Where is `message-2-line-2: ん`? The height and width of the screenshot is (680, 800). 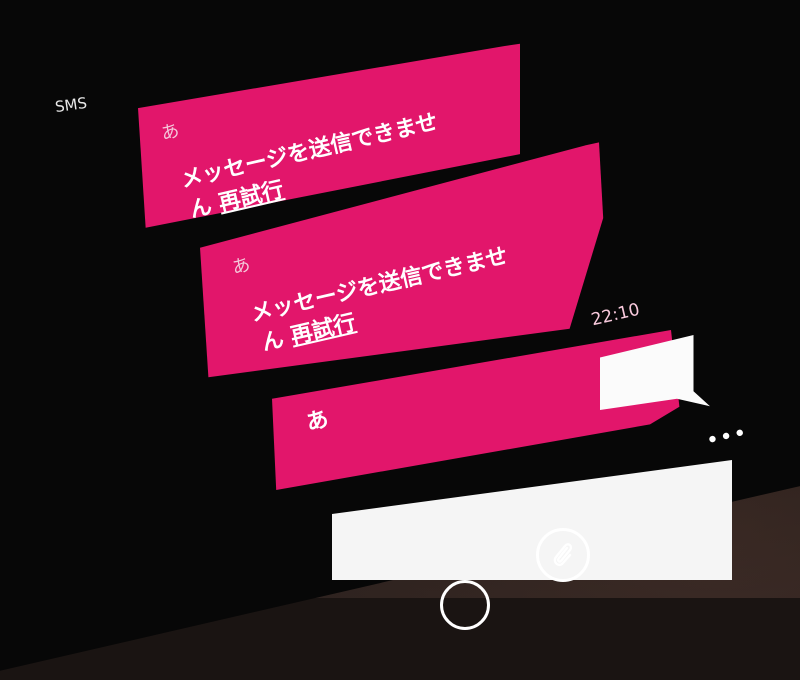 message-2-line-2: ん is located at coordinates (273, 341).